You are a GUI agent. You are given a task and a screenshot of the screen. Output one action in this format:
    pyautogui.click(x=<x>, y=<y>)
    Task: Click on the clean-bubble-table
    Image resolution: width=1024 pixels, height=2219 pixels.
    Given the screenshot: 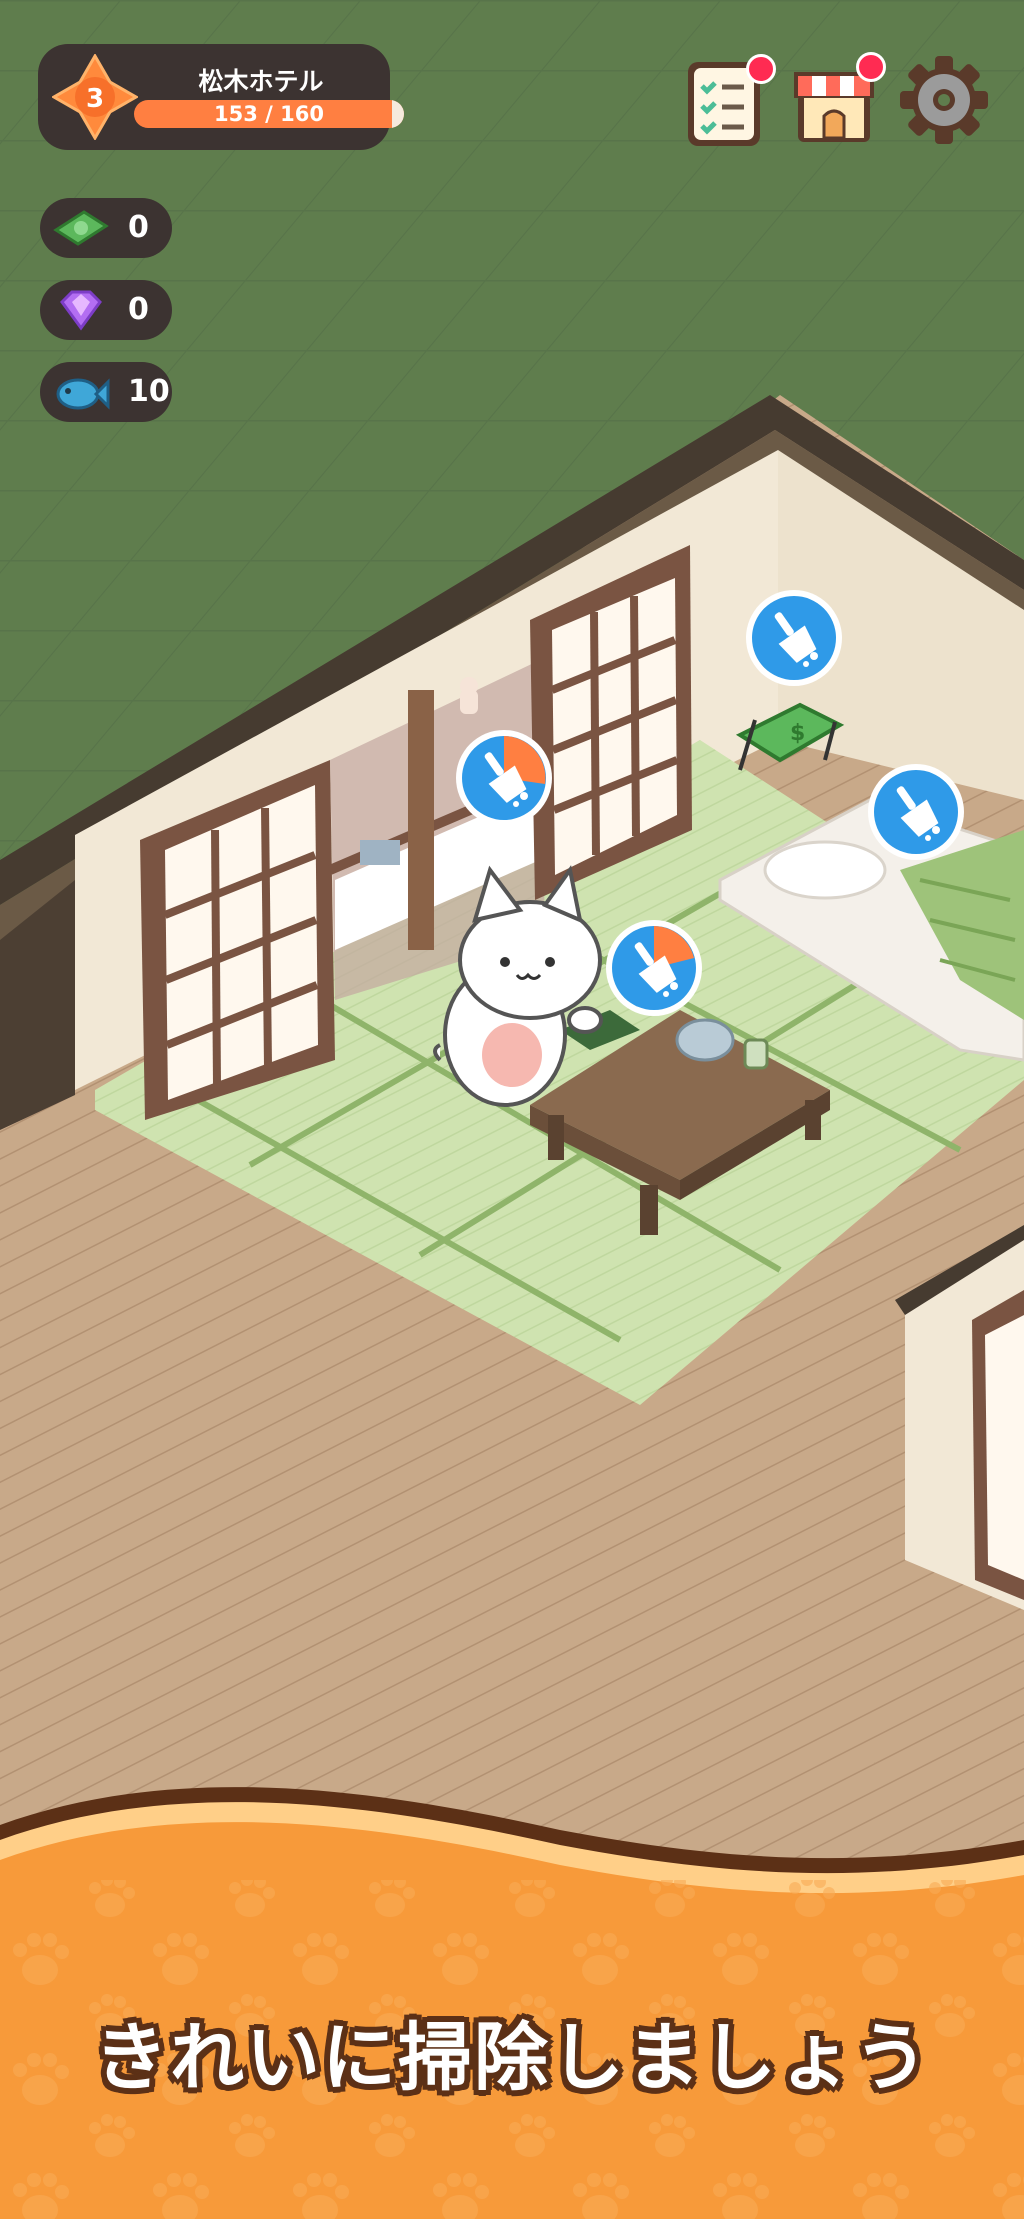 What is the action you would take?
    pyautogui.click(x=654, y=968)
    